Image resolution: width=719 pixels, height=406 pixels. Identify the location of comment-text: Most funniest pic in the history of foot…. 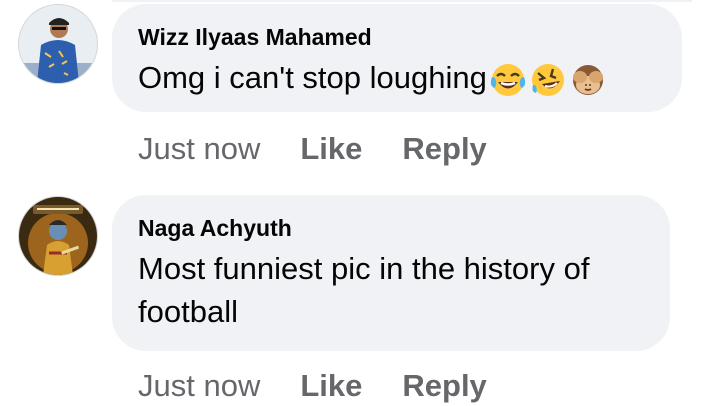
(364, 290).